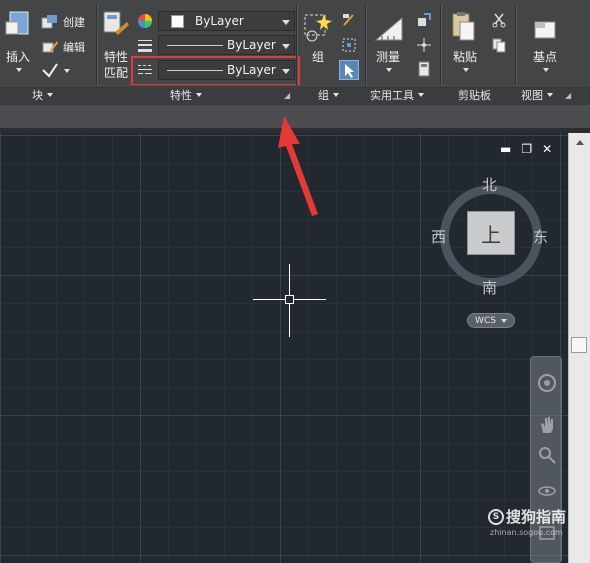 This screenshot has height=563, width=590. What do you see at coordinates (74, 47) in the screenshot?
I see `edit-label: 编辑` at bounding box center [74, 47].